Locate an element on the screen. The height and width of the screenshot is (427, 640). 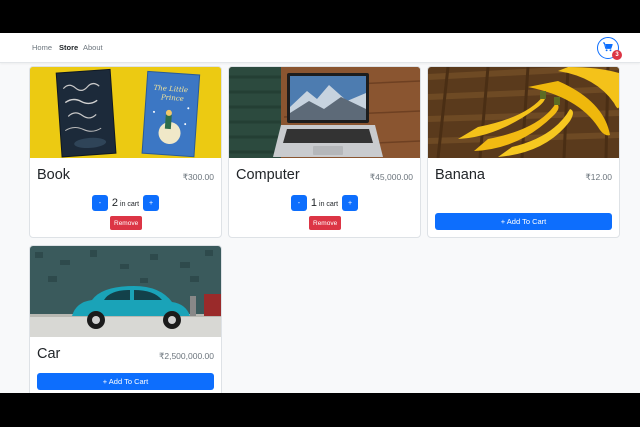
product-name: Banana is located at coordinates (460, 175).